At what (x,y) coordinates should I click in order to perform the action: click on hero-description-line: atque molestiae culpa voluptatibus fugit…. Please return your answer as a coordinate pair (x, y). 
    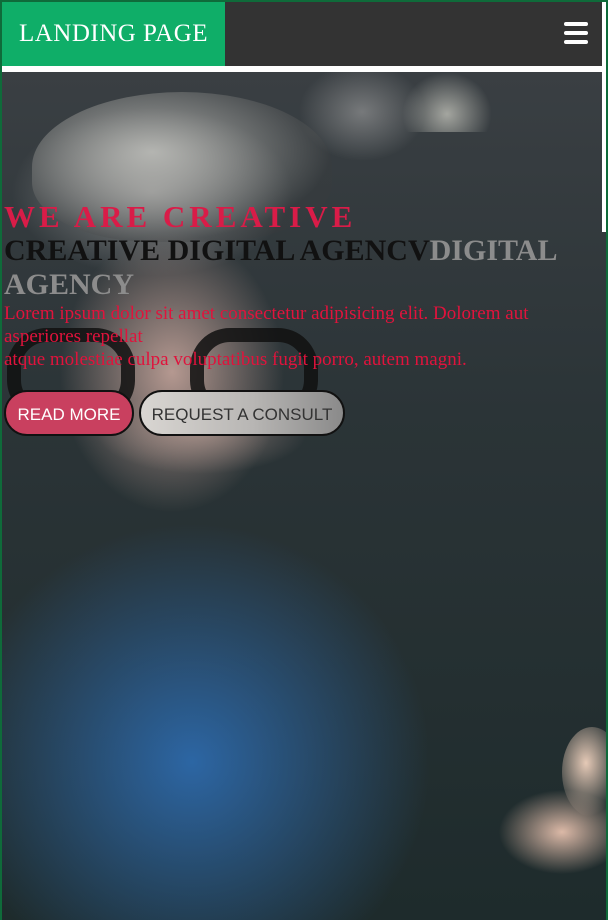
    Looking at the image, I should click on (235, 359).